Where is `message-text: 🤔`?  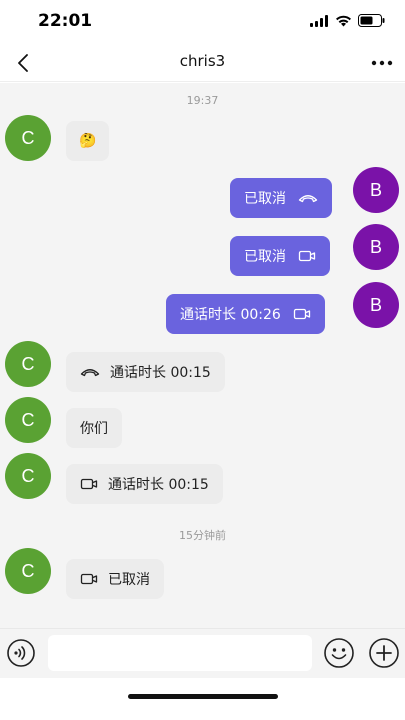 message-text: 🤔 is located at coordinates (88, 141).